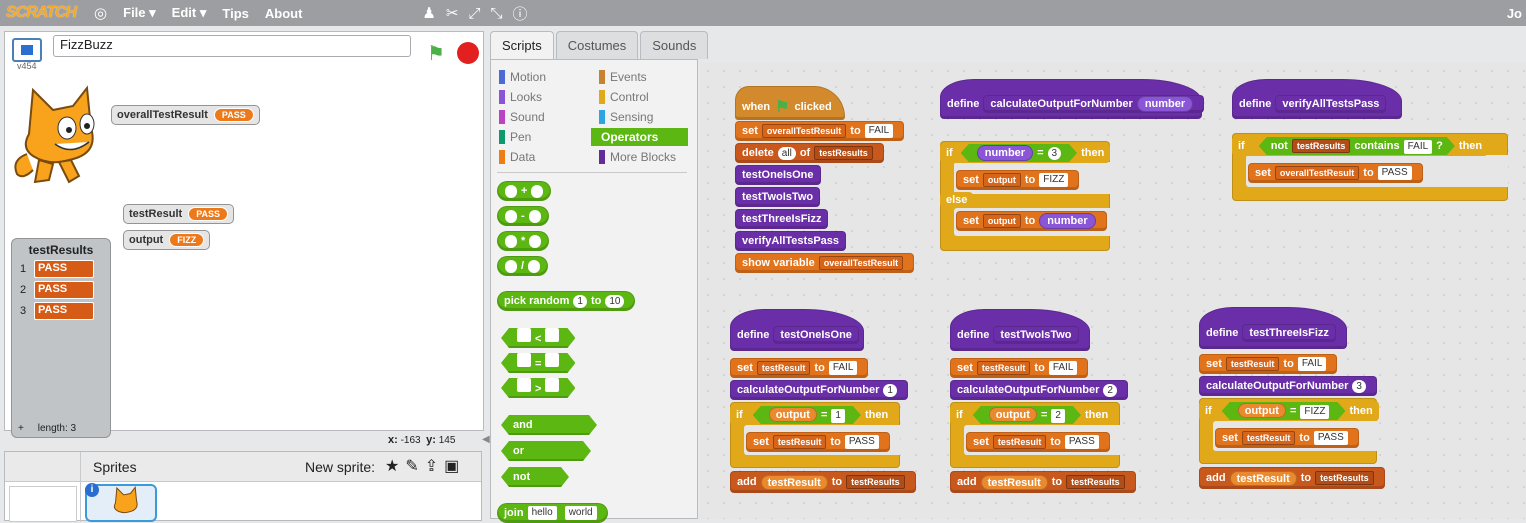  Describe the element at coordinates (647, 157) in the screenshot. I see `category-more-blocks: More Blocks` at that location.